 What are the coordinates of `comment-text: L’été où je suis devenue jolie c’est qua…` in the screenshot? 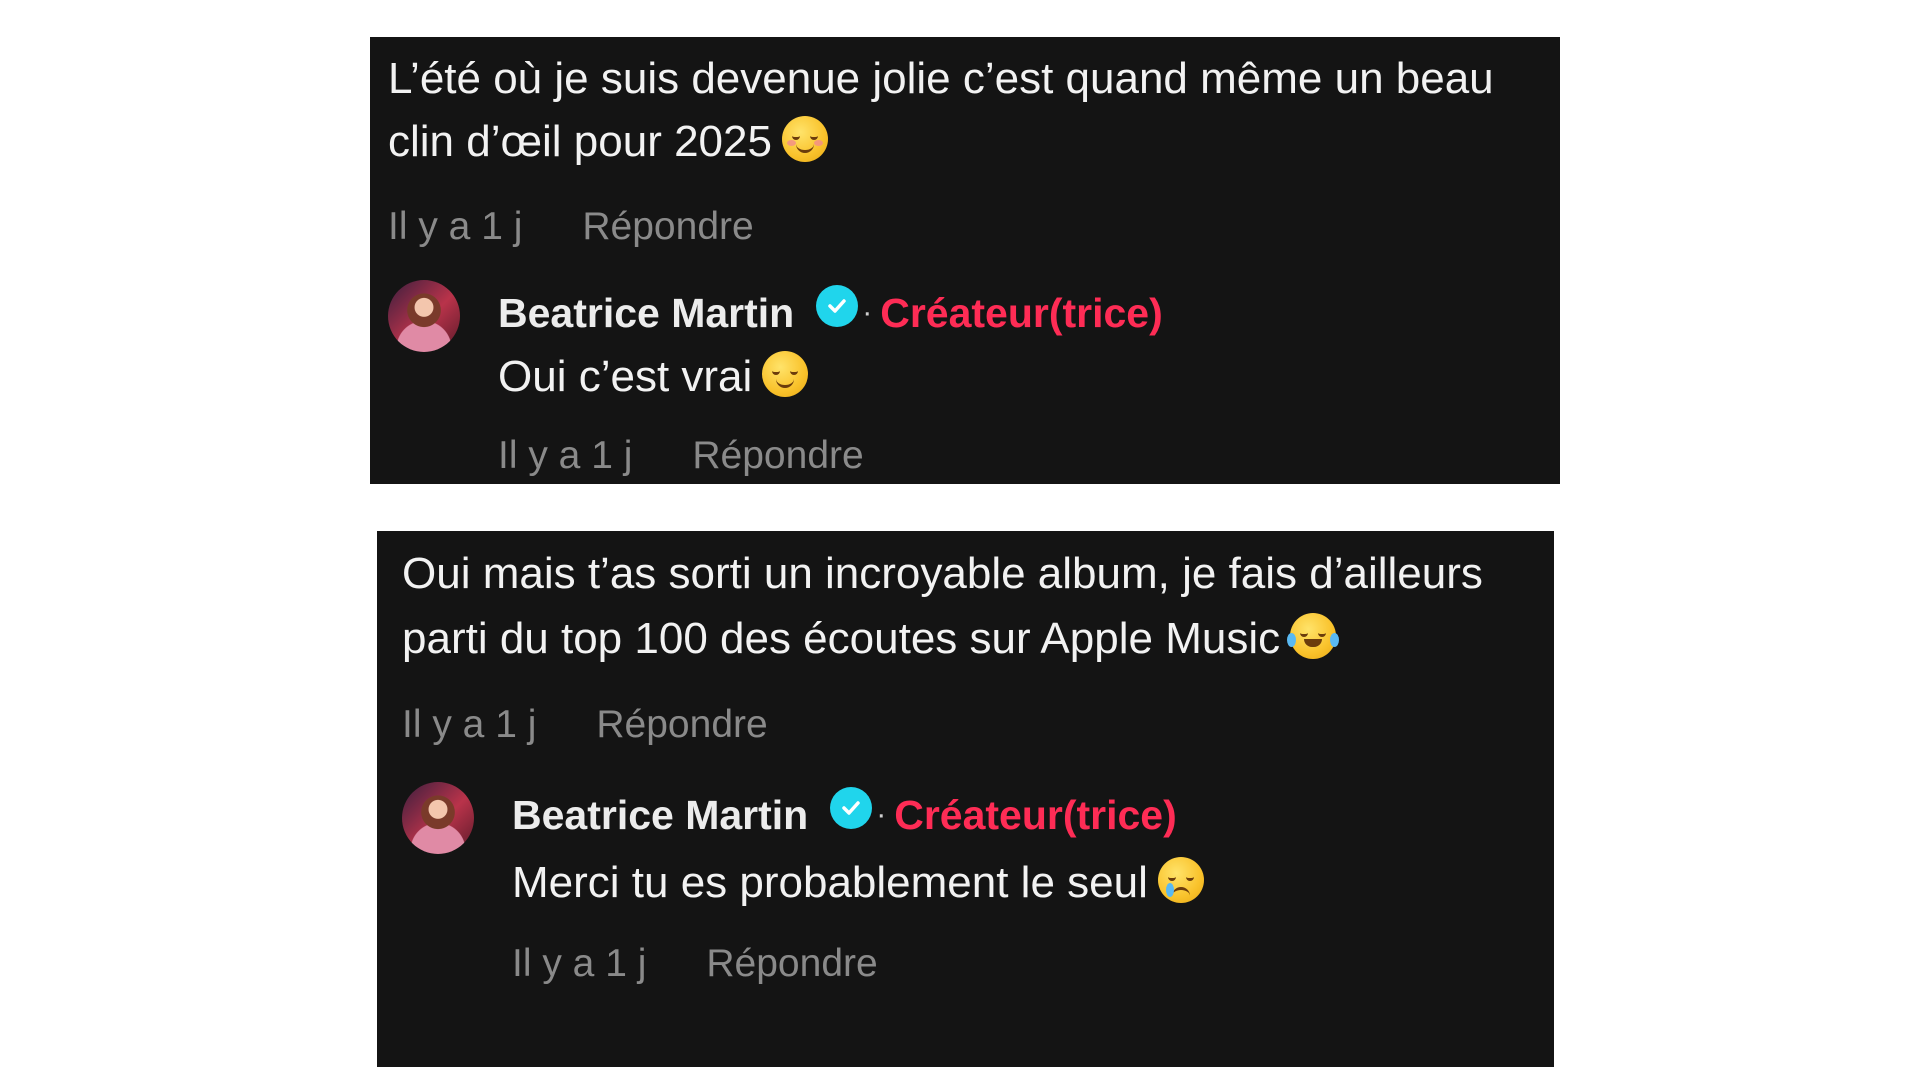 It's located at (941, 110).